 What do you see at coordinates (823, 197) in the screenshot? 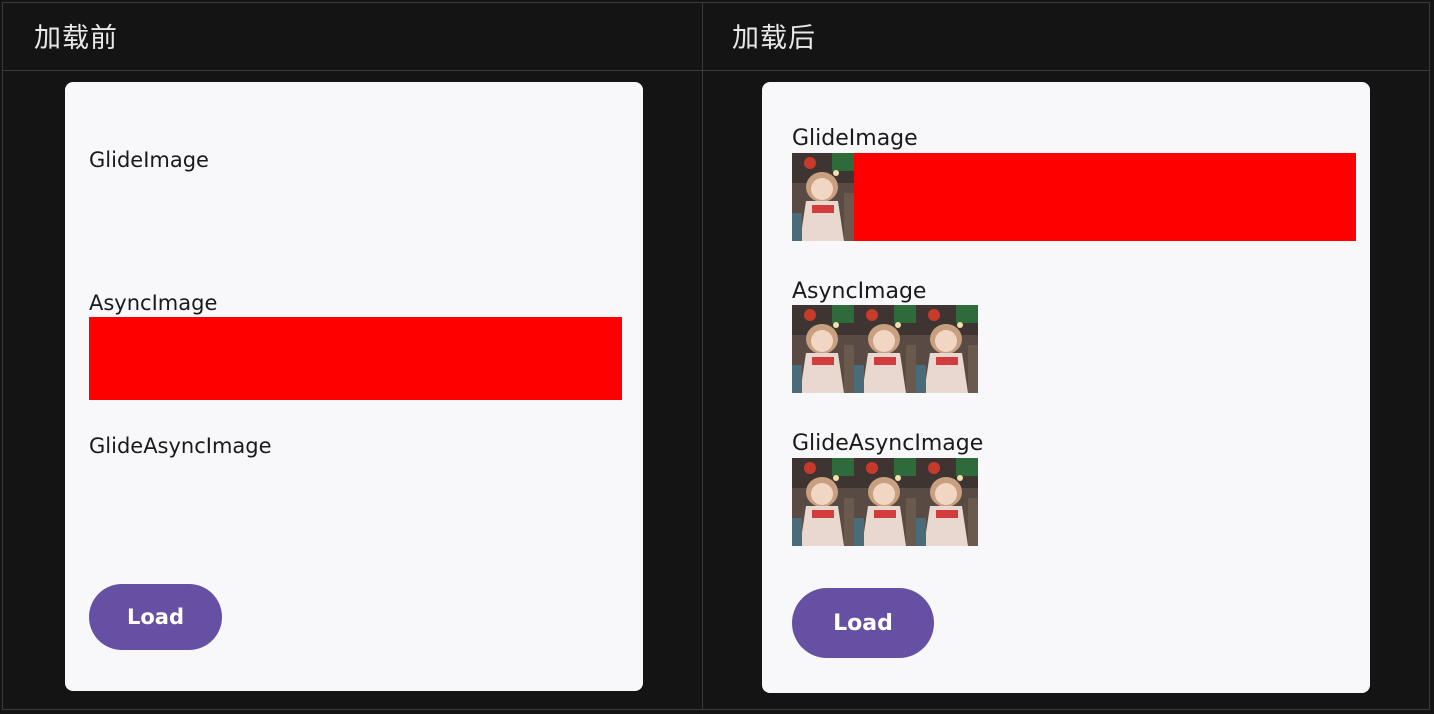
I see `glide-image-thumbnail` at bounding box center [823, 197].